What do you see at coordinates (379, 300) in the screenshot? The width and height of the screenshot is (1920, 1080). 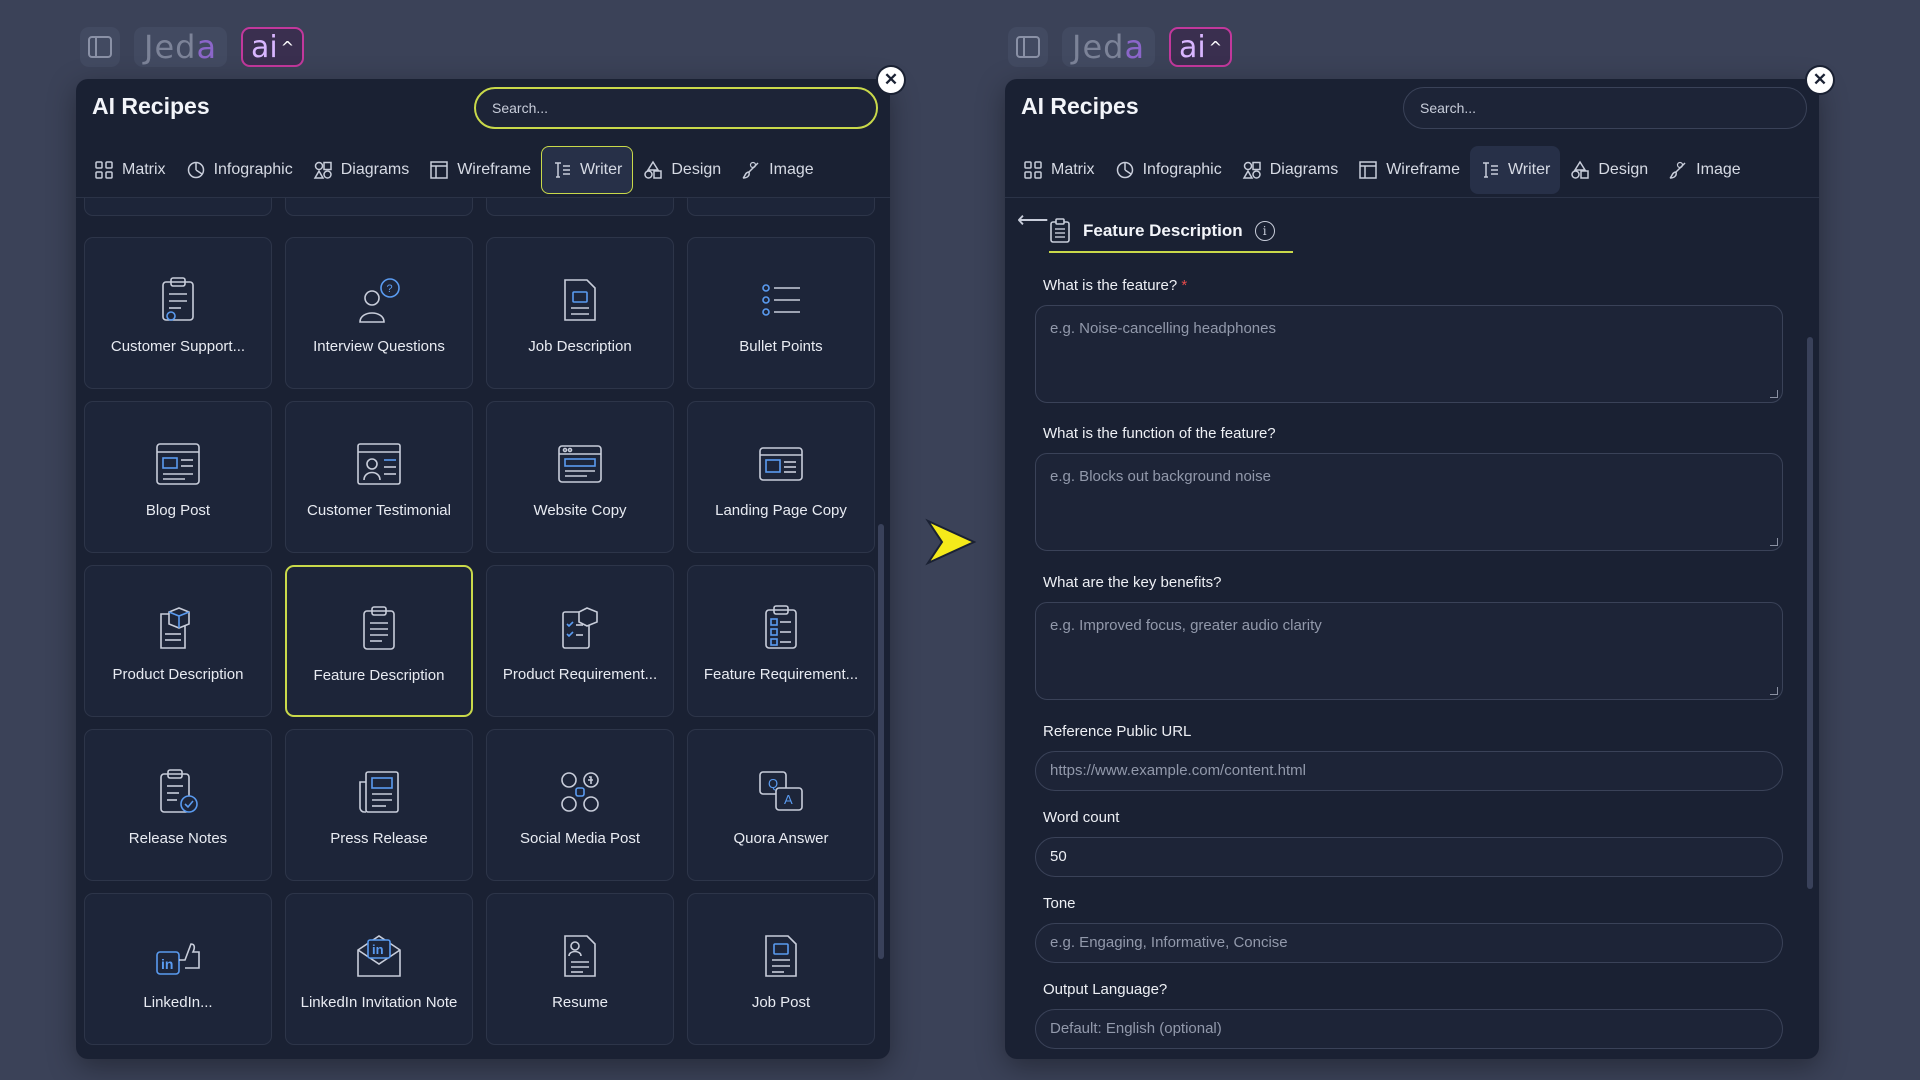 I see `person-question-icon: ?` at bounding box center [379, 300].